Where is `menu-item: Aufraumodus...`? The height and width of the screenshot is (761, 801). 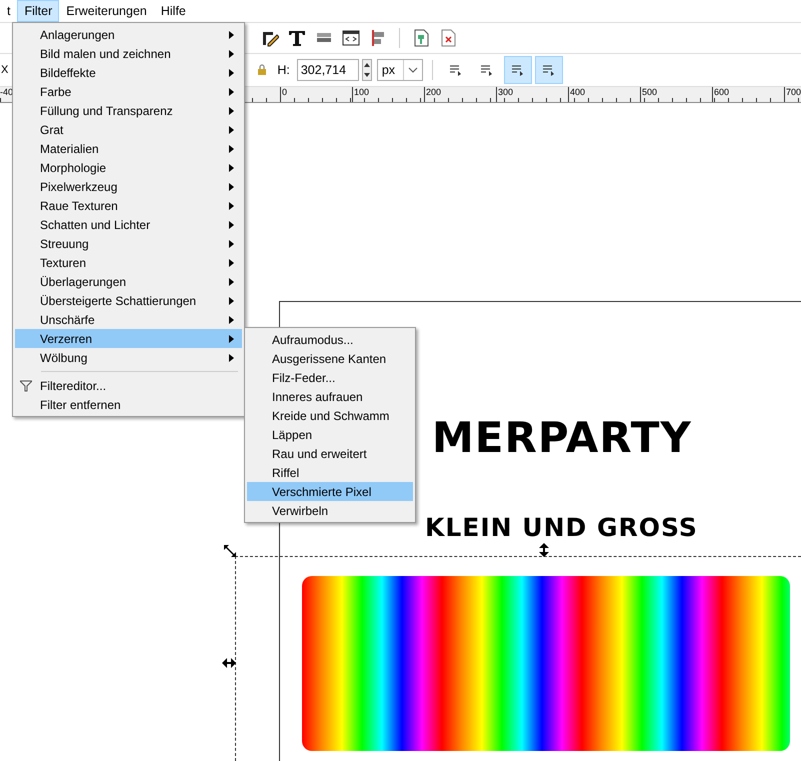
menu-item: Aufraumodus... is located at coordinates (330, 339).